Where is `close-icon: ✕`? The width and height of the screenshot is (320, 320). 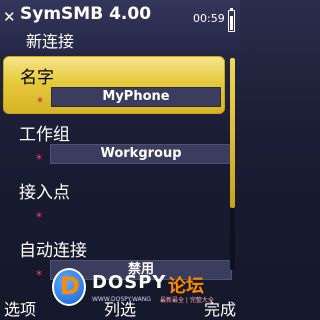 close-icon: ✕ is located at coordinates (9, 17).